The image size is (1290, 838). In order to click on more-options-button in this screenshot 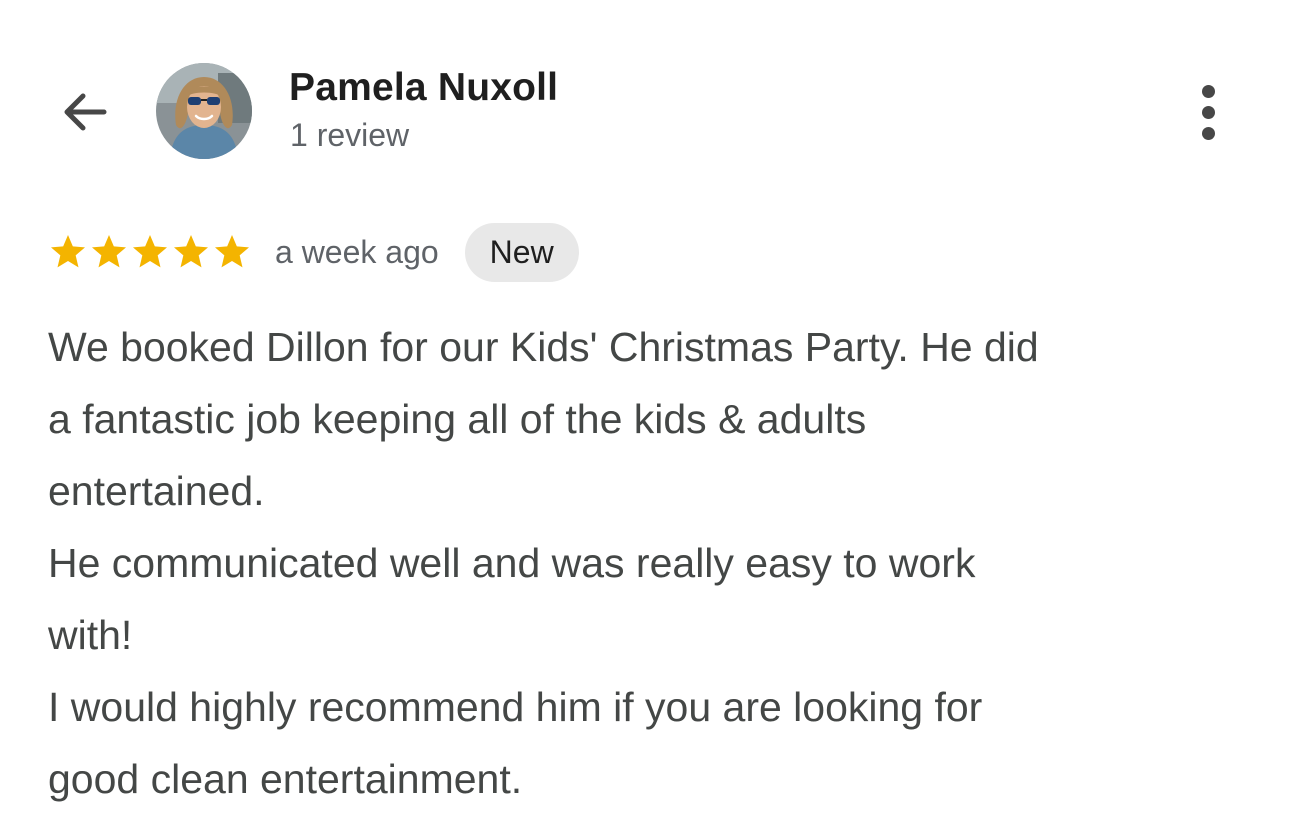, I will do `click(1208, 112)`.